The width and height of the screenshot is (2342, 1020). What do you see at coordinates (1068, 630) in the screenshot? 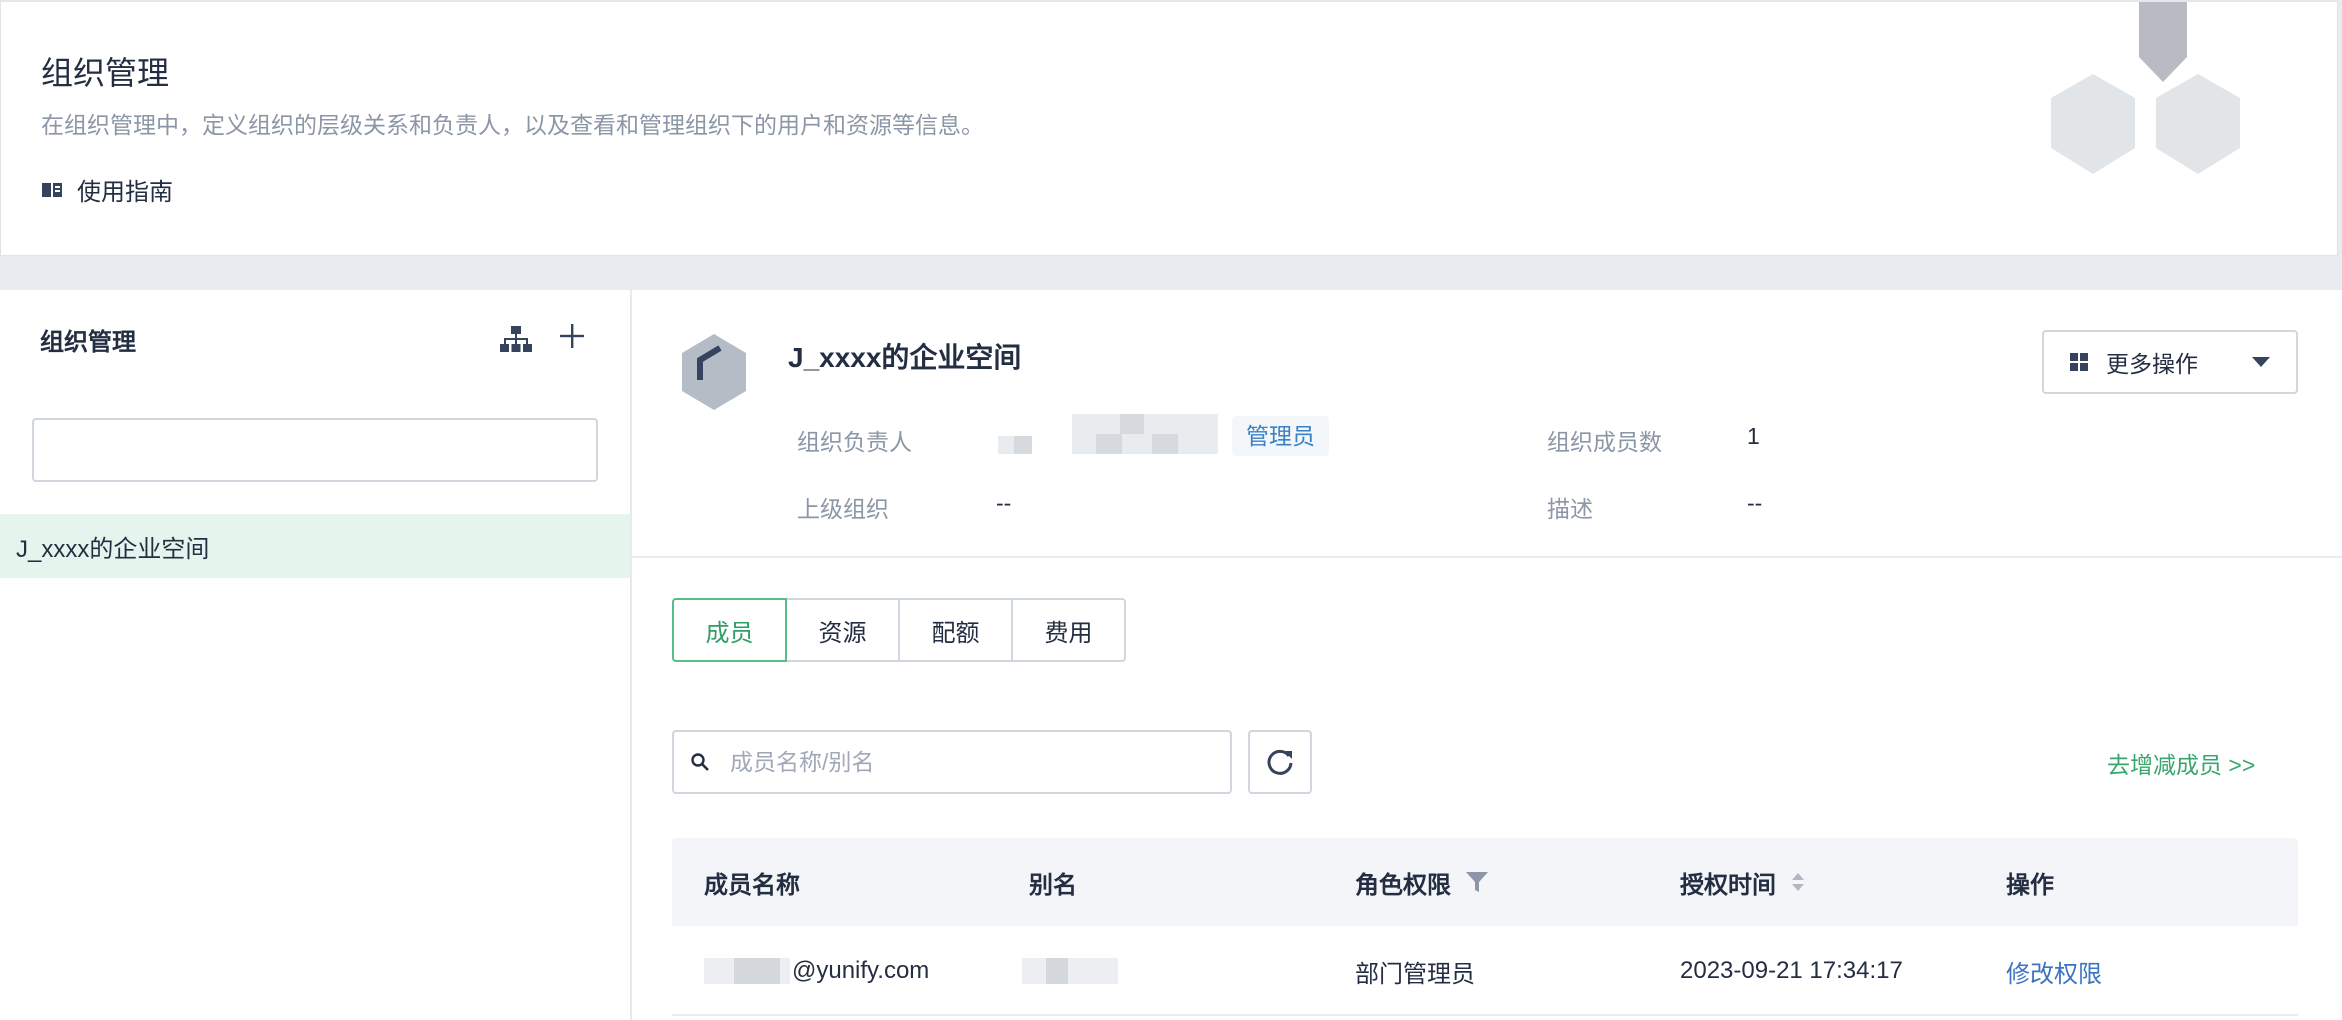
I see `tab-billing: 费用` at bounding box center [1068, 630].